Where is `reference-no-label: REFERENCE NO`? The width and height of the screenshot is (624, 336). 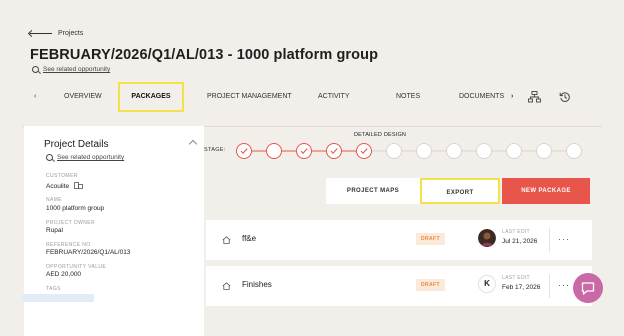 reference-no-label: REFERENCE NO is located at coordinates (68, 245).